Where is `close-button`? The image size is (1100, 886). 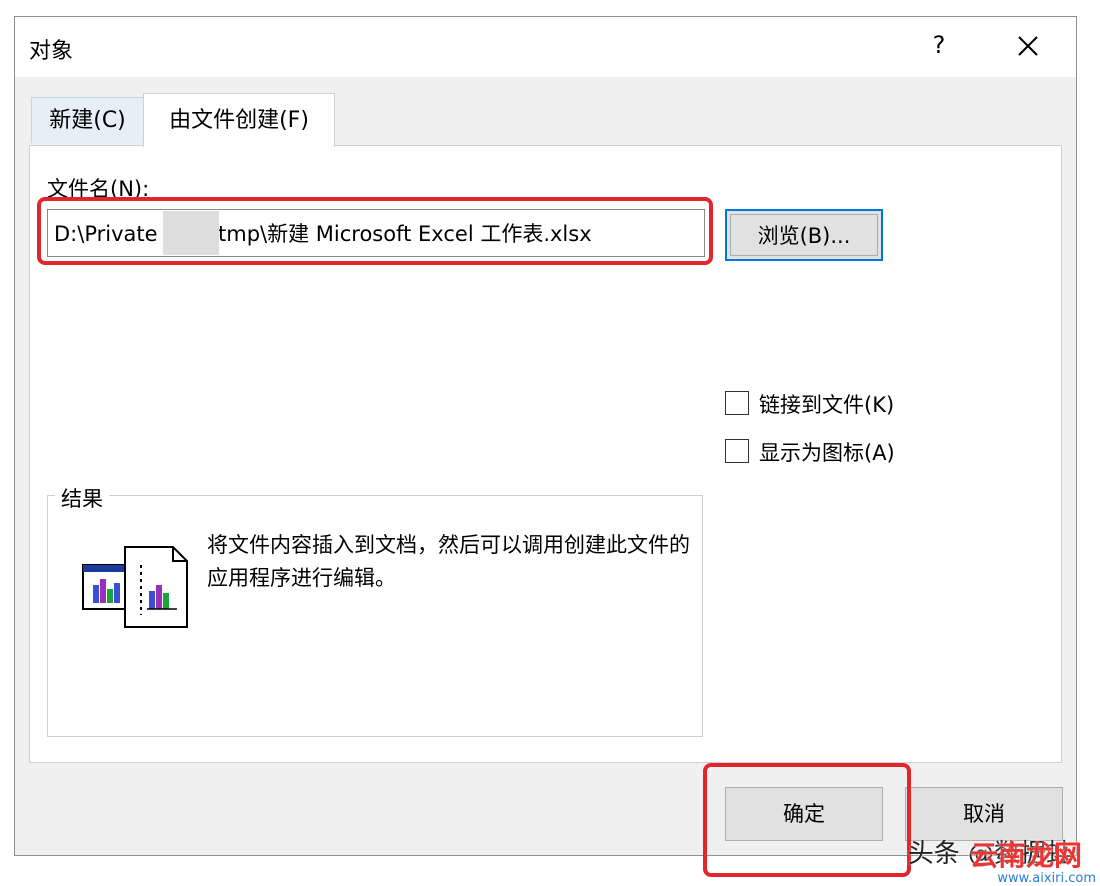 close-button is located at coordinates (1028, 46).